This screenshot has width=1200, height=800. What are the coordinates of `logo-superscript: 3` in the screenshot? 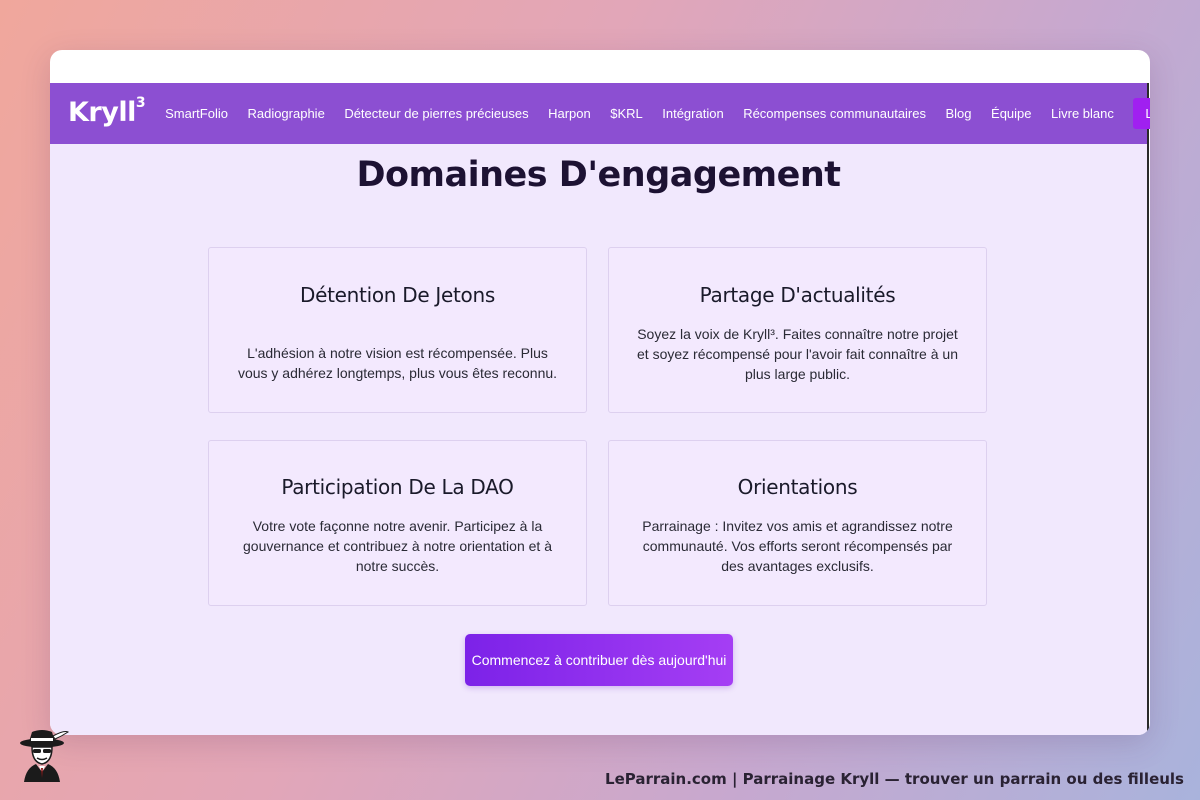 It's located at (140, 103).